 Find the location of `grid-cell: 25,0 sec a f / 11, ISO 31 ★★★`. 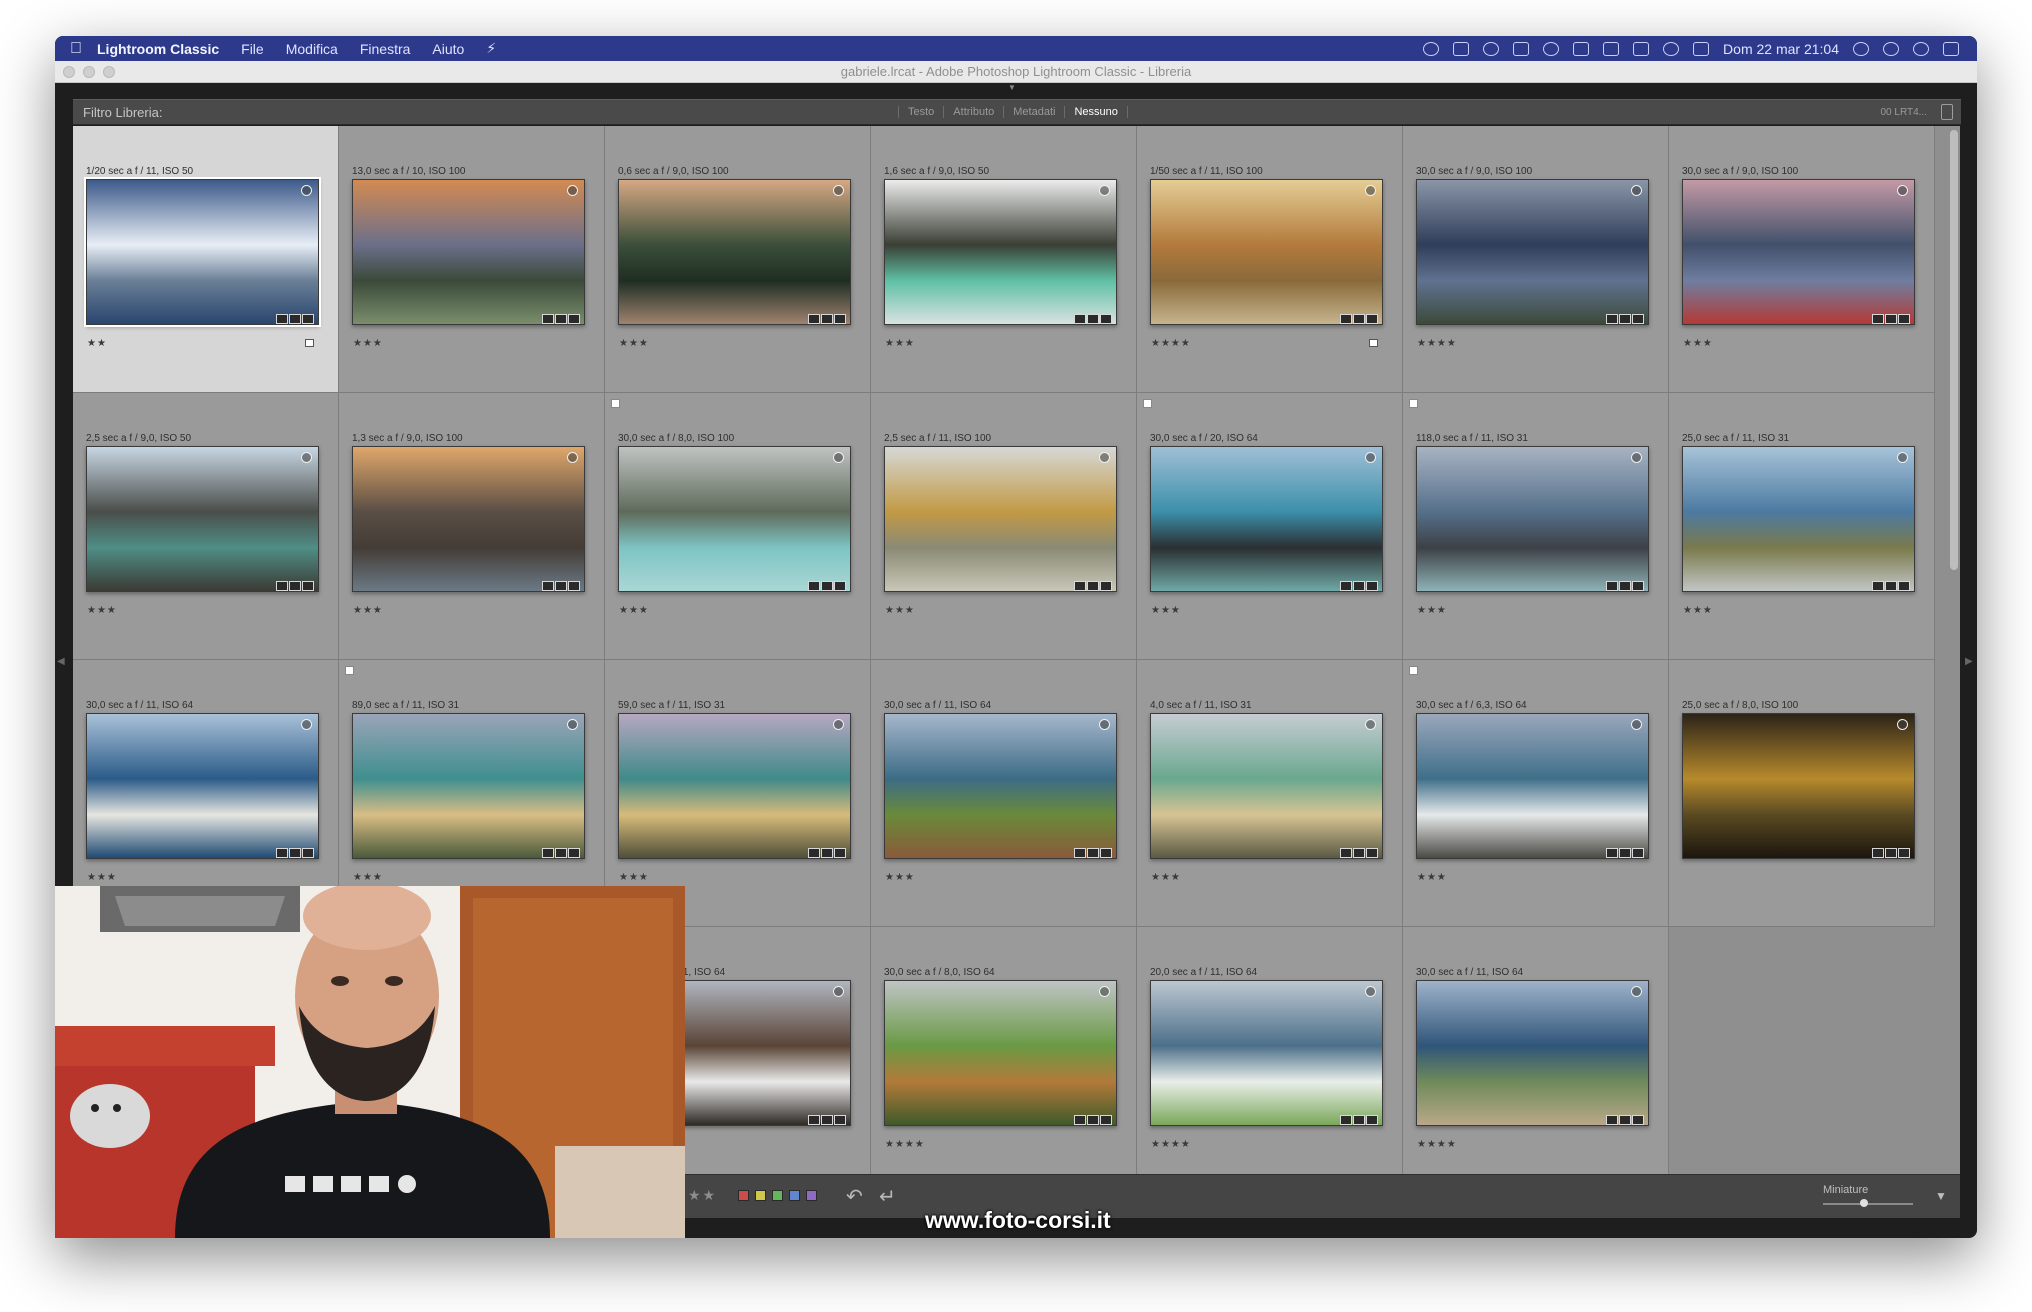

grid-cell: 25,0 sec a f / 11, ISO 31 ★★★ is located at coordinates (1802, 526).